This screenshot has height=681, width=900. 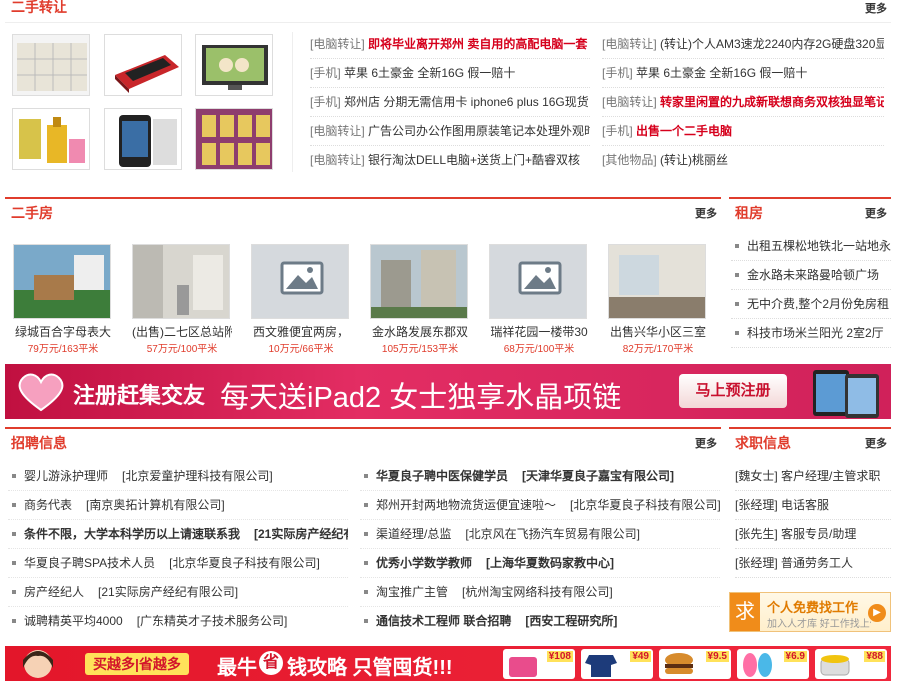 I want to click on secondhand-thumb-laptop, so click(x=143, y=65).